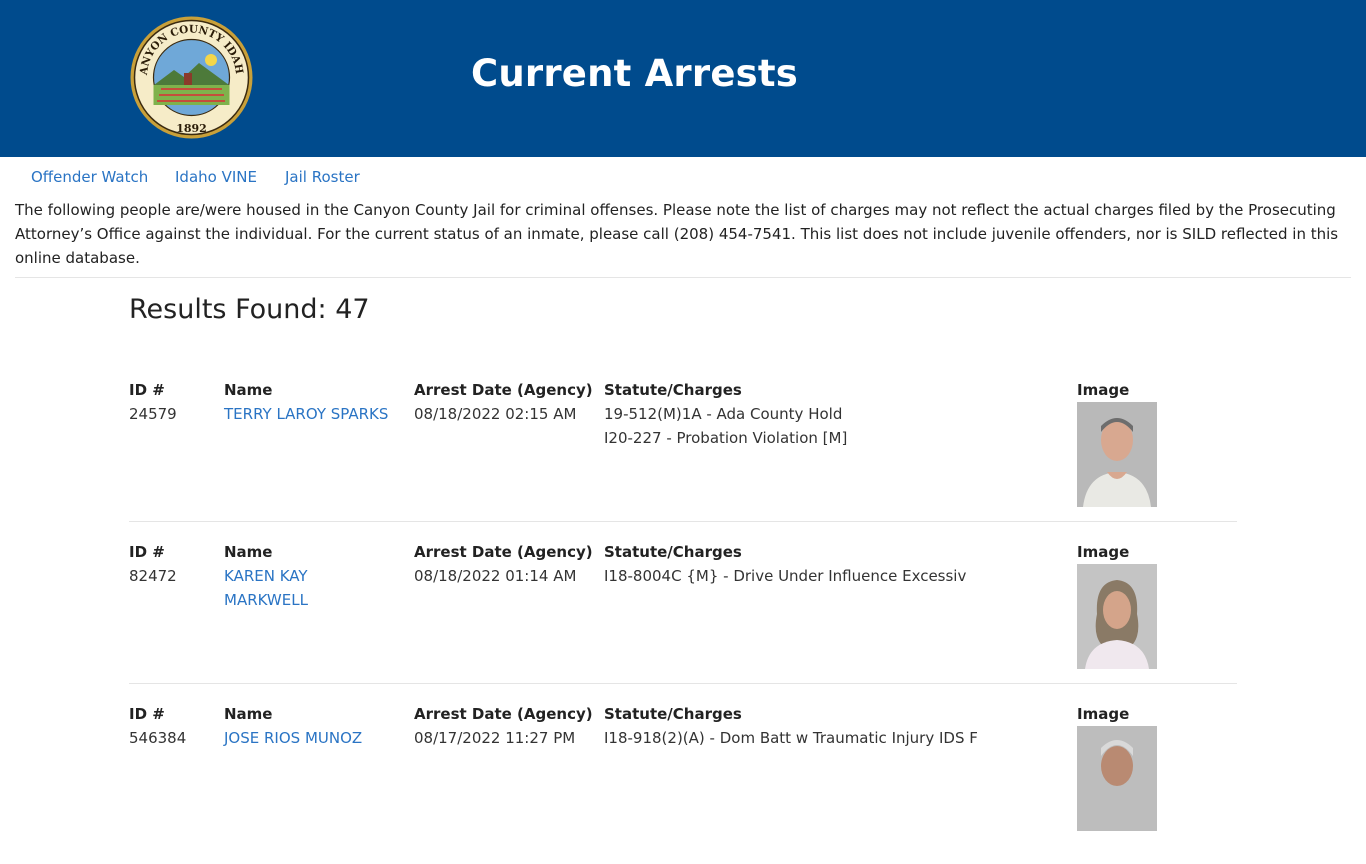 Image resolution: width=1366 pixels, height=864 pixels. I want to click on nav-link-idaho-vine: Idaho VINE, so click(216, 177).